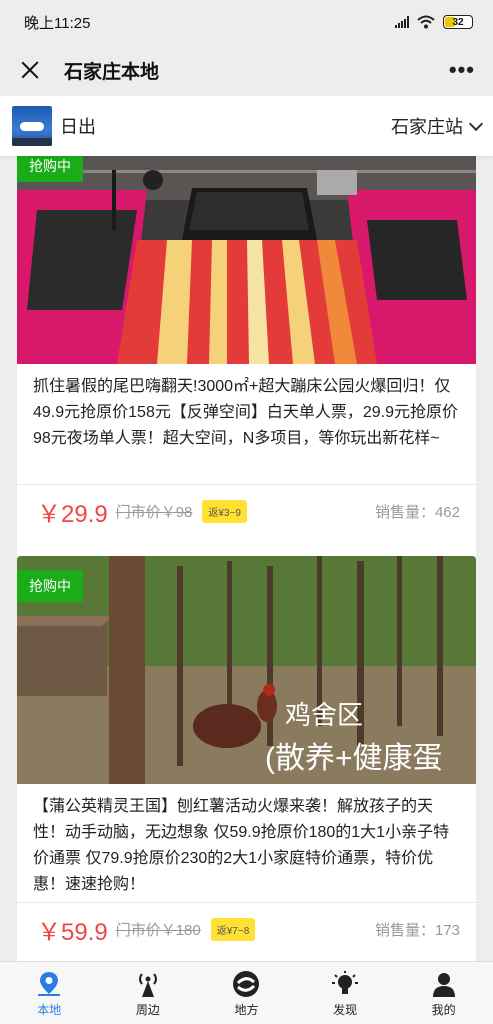 The image size is (493, 1024). I want to click on tab-discover: 发现, so click(345, 993).